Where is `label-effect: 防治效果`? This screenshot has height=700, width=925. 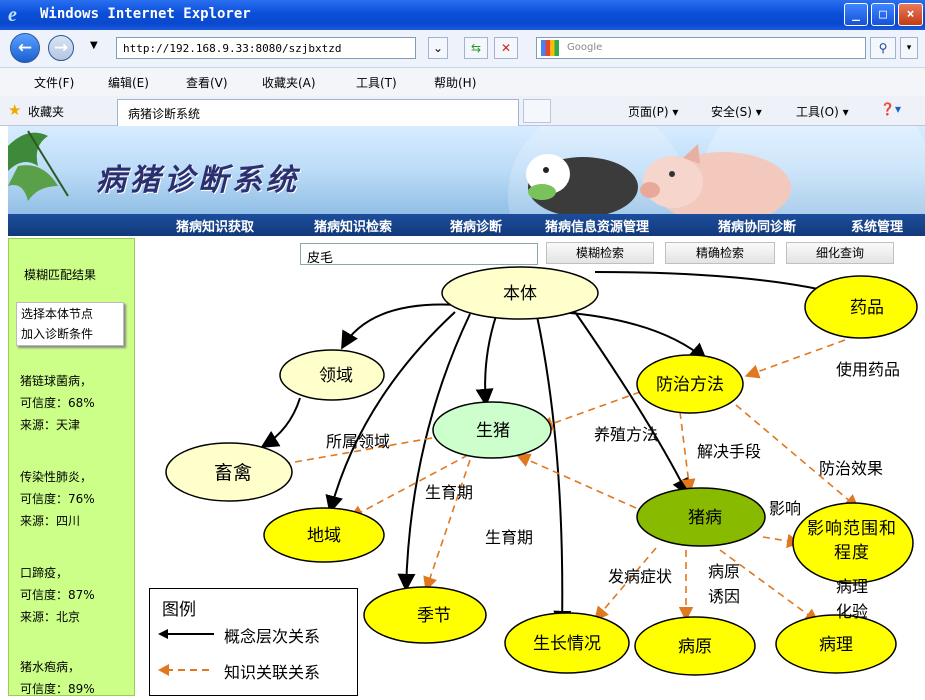 label-effect: 防治效果 is located at coordinates (851, 468).